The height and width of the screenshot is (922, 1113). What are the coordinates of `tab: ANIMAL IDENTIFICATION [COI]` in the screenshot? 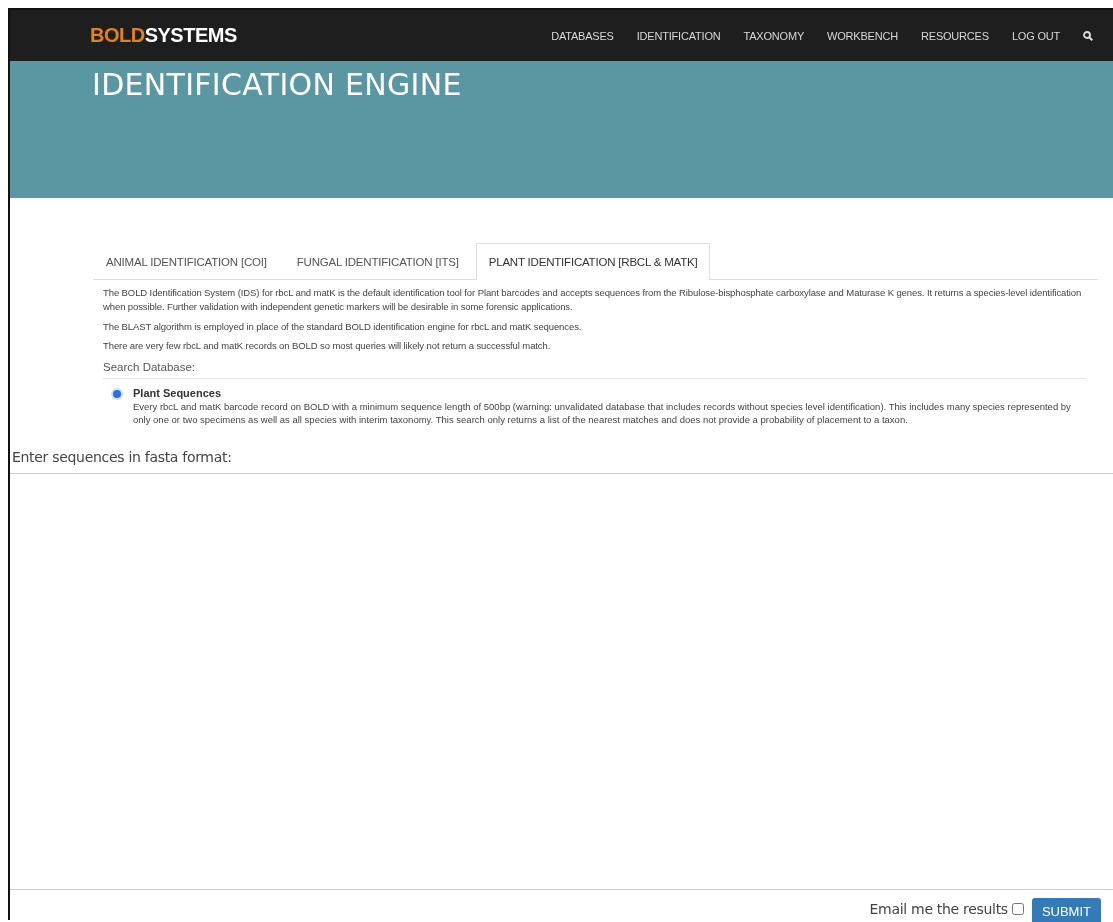 It's located at (186, 261).